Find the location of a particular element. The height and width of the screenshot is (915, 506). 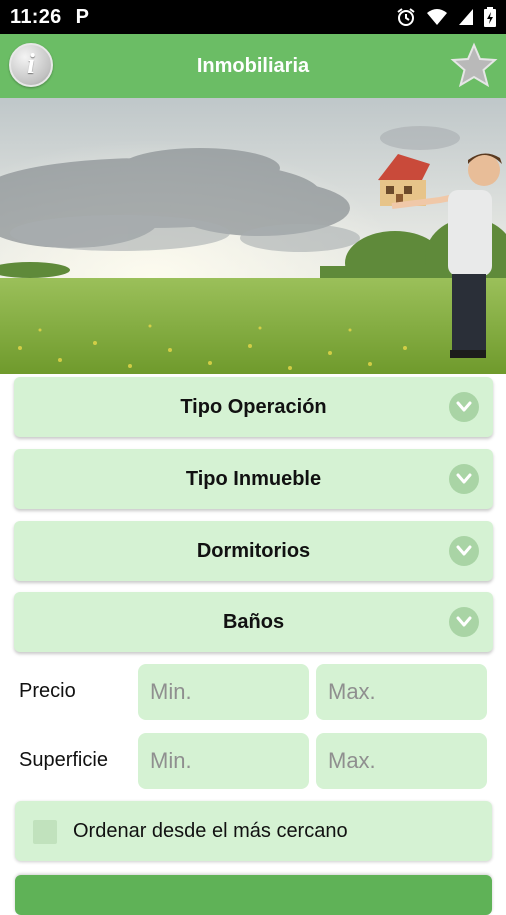

status-time: 11:26 is located at coordinates (36, 16).